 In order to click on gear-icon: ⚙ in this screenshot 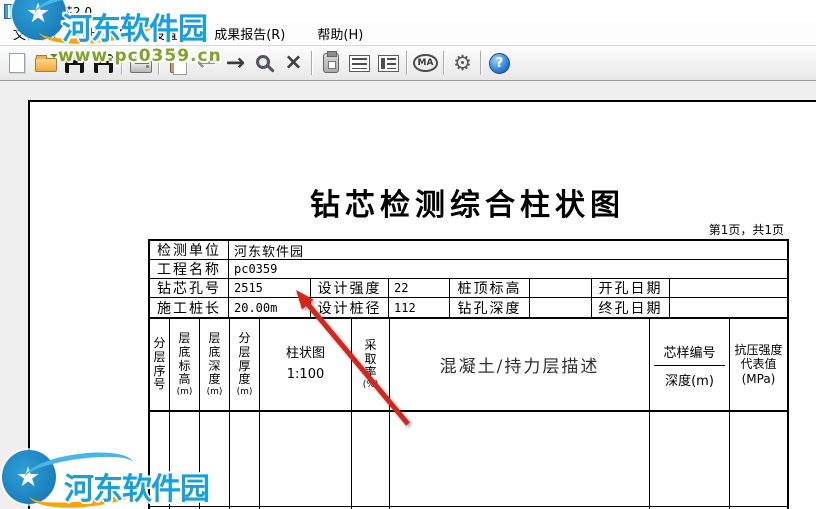, I will do `click(462, 62)`.